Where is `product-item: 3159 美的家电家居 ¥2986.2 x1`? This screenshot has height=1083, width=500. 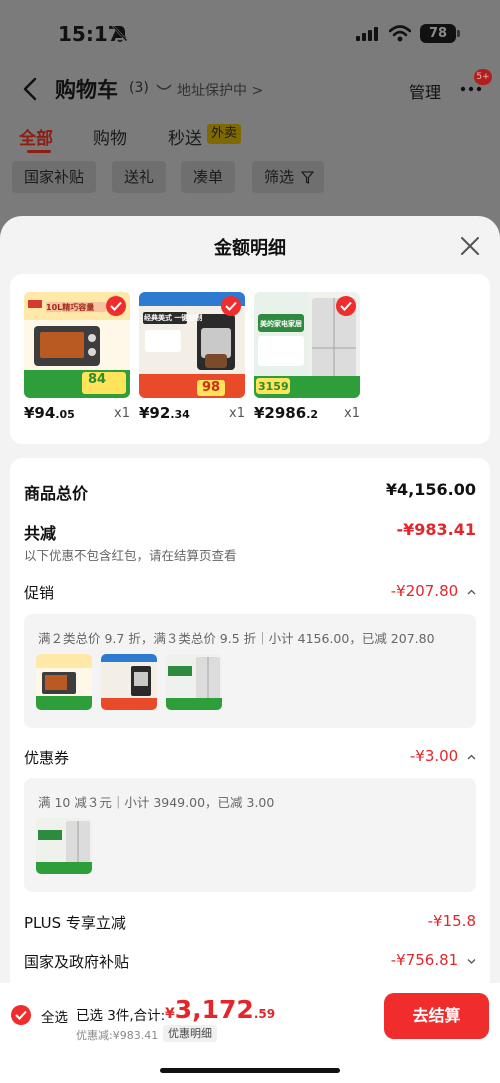
product-item: 3159 美的家电家居 ¥2986.2 x1 is located at coordinates (307, 357).